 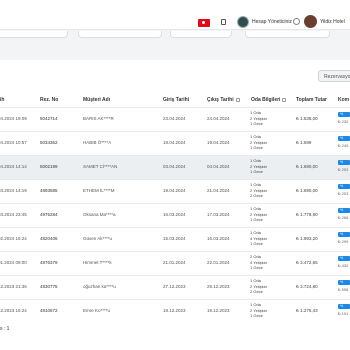 I want to click on total-amount: ₺ 1.690,00, so click(x=307, y=166).